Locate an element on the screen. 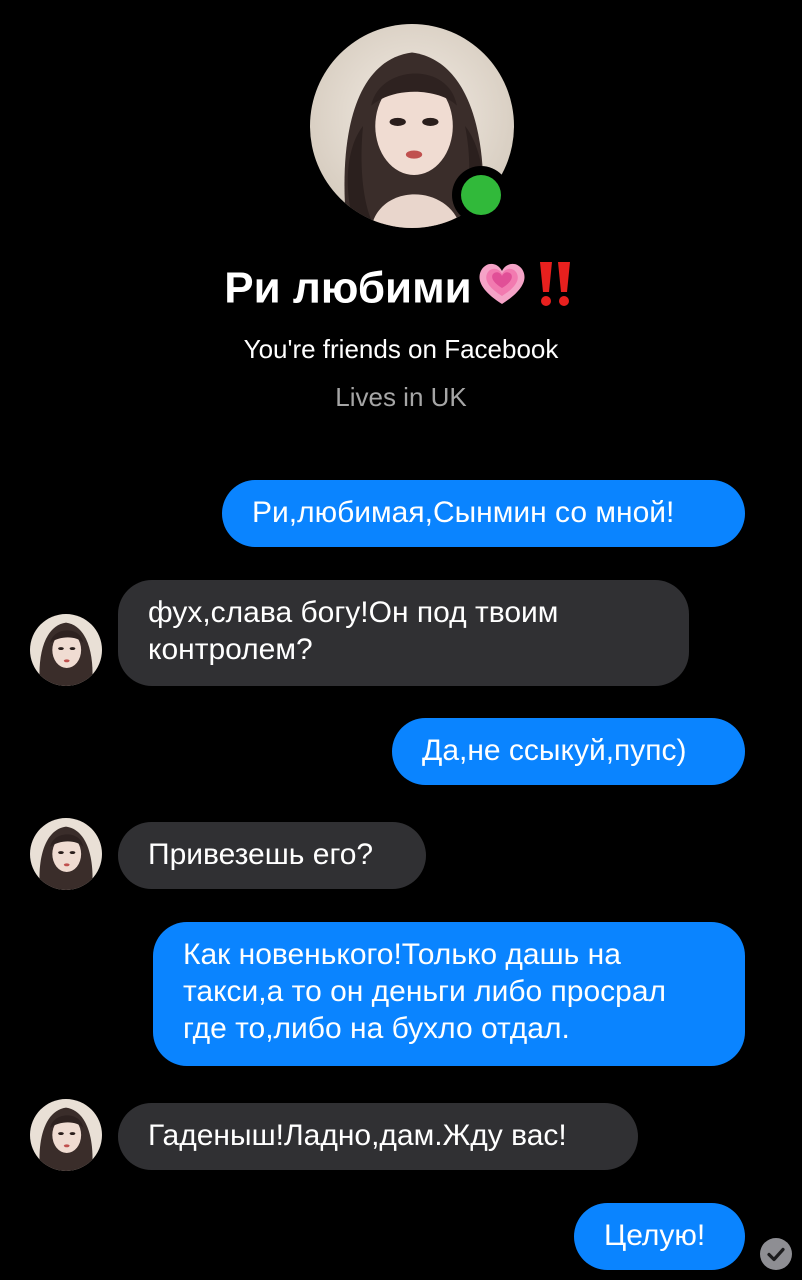 This screenshot has width=802, height=1280. location-info: Lives in UK is located at coordinates (401, 397).